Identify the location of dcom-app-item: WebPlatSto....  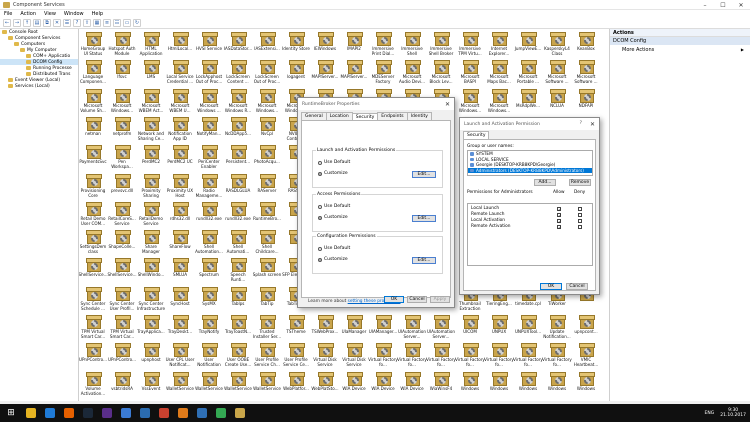
(325, 385).